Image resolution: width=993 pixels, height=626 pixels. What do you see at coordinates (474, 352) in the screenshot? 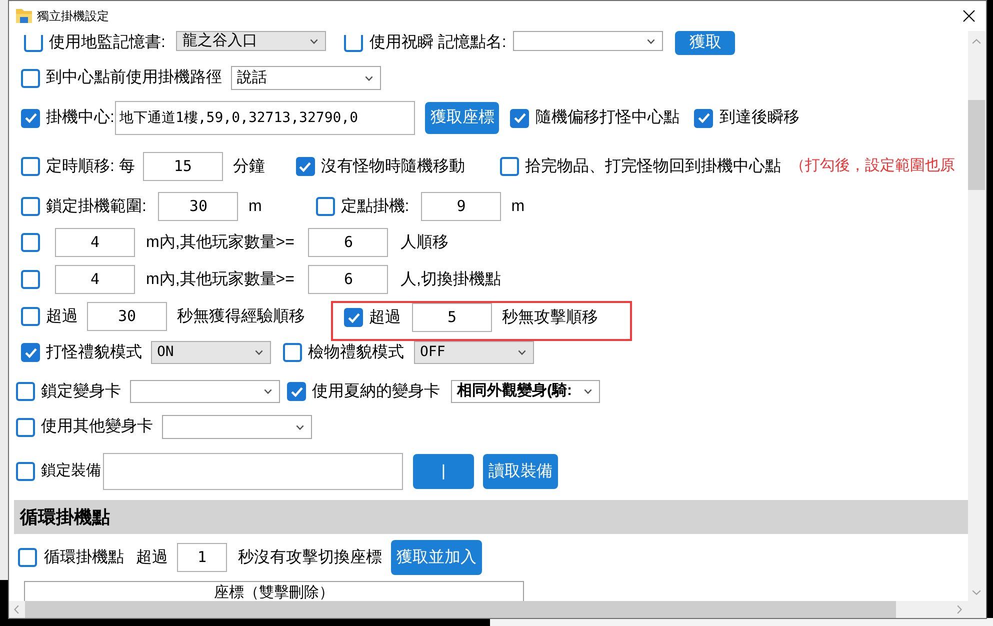
I see `dropdown: OFF` at bounding box center [474, 352].